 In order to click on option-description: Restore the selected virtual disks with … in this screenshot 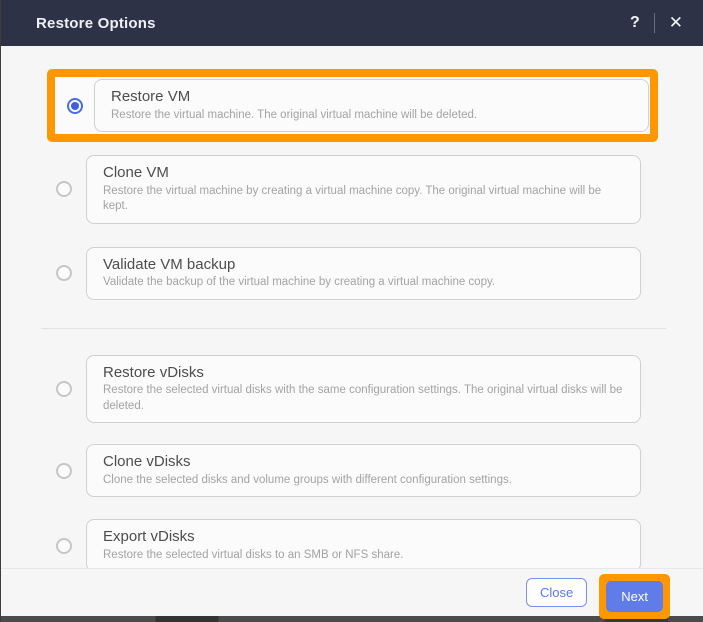, I will do `click(363, 398)`.